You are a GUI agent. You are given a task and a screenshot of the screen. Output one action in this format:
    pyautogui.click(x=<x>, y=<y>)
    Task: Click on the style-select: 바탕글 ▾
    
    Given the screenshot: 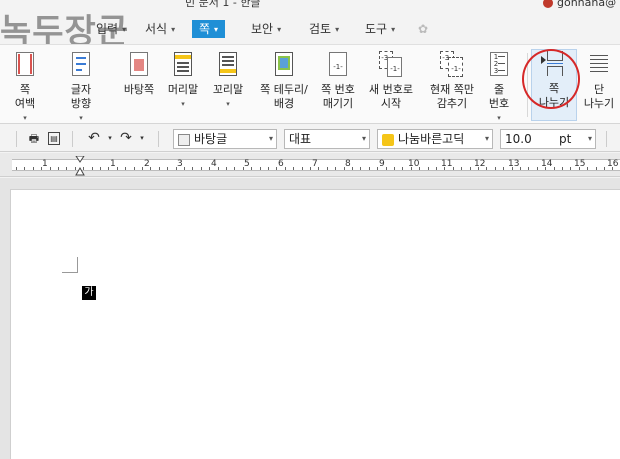 What is the action you would take?
    pyautogui.click(x=225, y=139)
    